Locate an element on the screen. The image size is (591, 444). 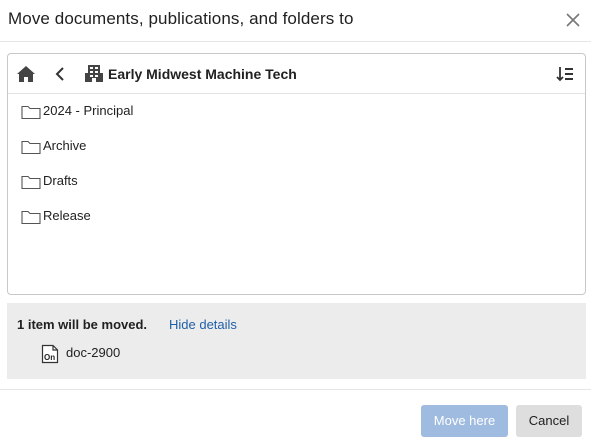
onshape-document-icon: On is located at coordinates (50, 354).